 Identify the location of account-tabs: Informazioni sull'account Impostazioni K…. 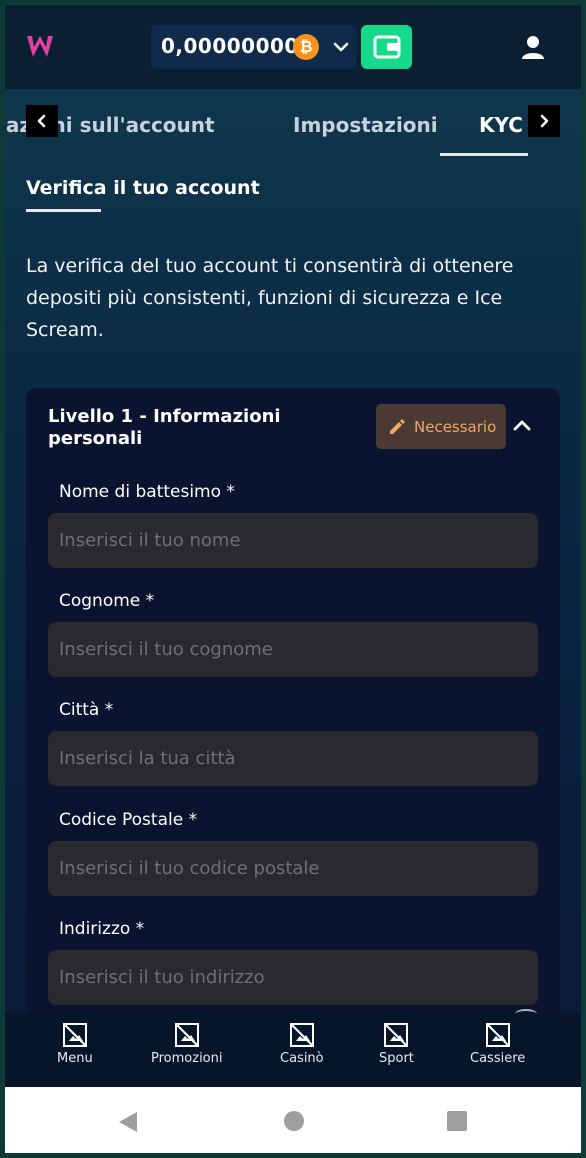
(293, 131).